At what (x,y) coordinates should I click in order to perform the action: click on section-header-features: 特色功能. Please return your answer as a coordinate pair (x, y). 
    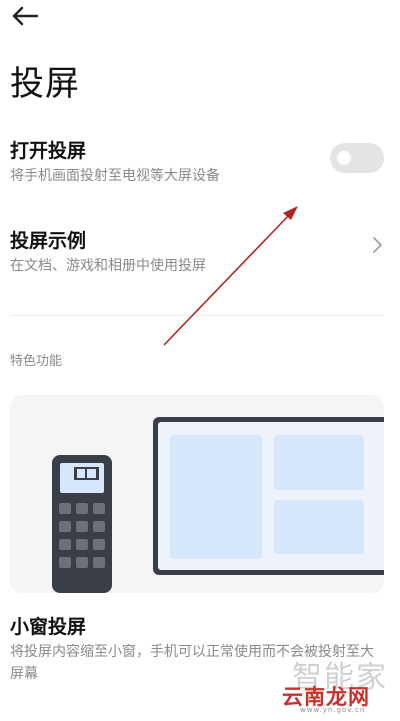
    Looking at the image, I should click on (36, 361).